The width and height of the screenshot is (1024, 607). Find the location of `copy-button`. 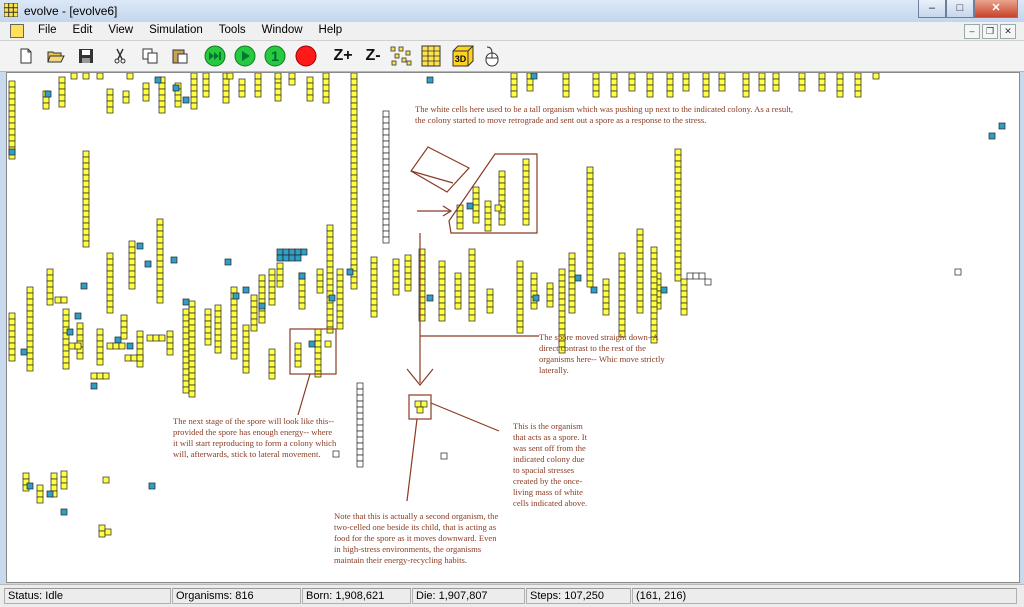

copy-button is located at coordinates (150, 56).